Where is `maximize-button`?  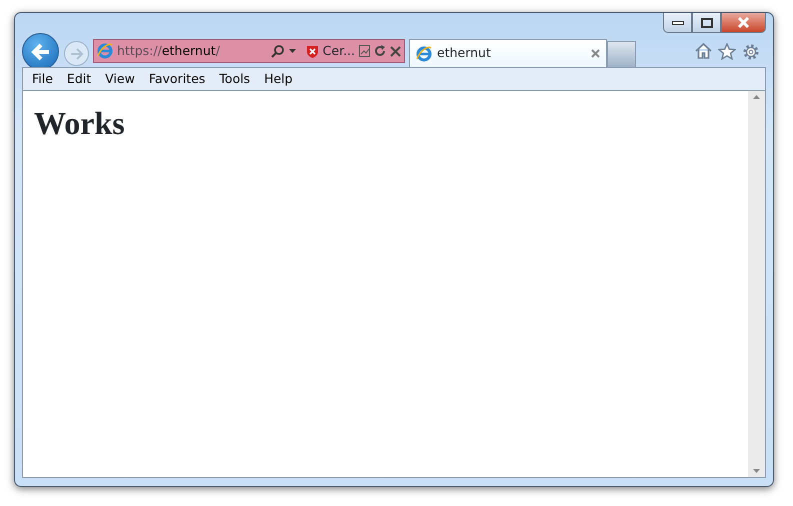
maximize-button is located at coordinates (706, 23).